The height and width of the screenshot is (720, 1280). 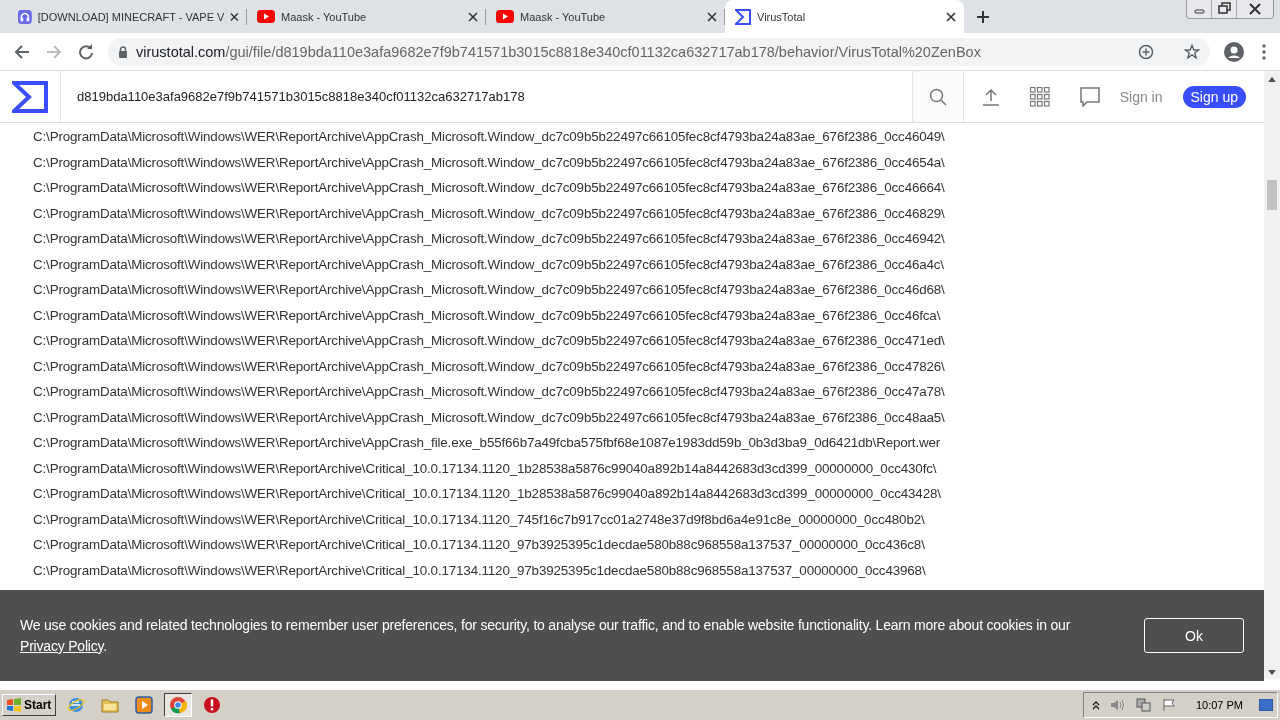 I want to click on scrollbar-thumb, so click(x=1272, y=195).